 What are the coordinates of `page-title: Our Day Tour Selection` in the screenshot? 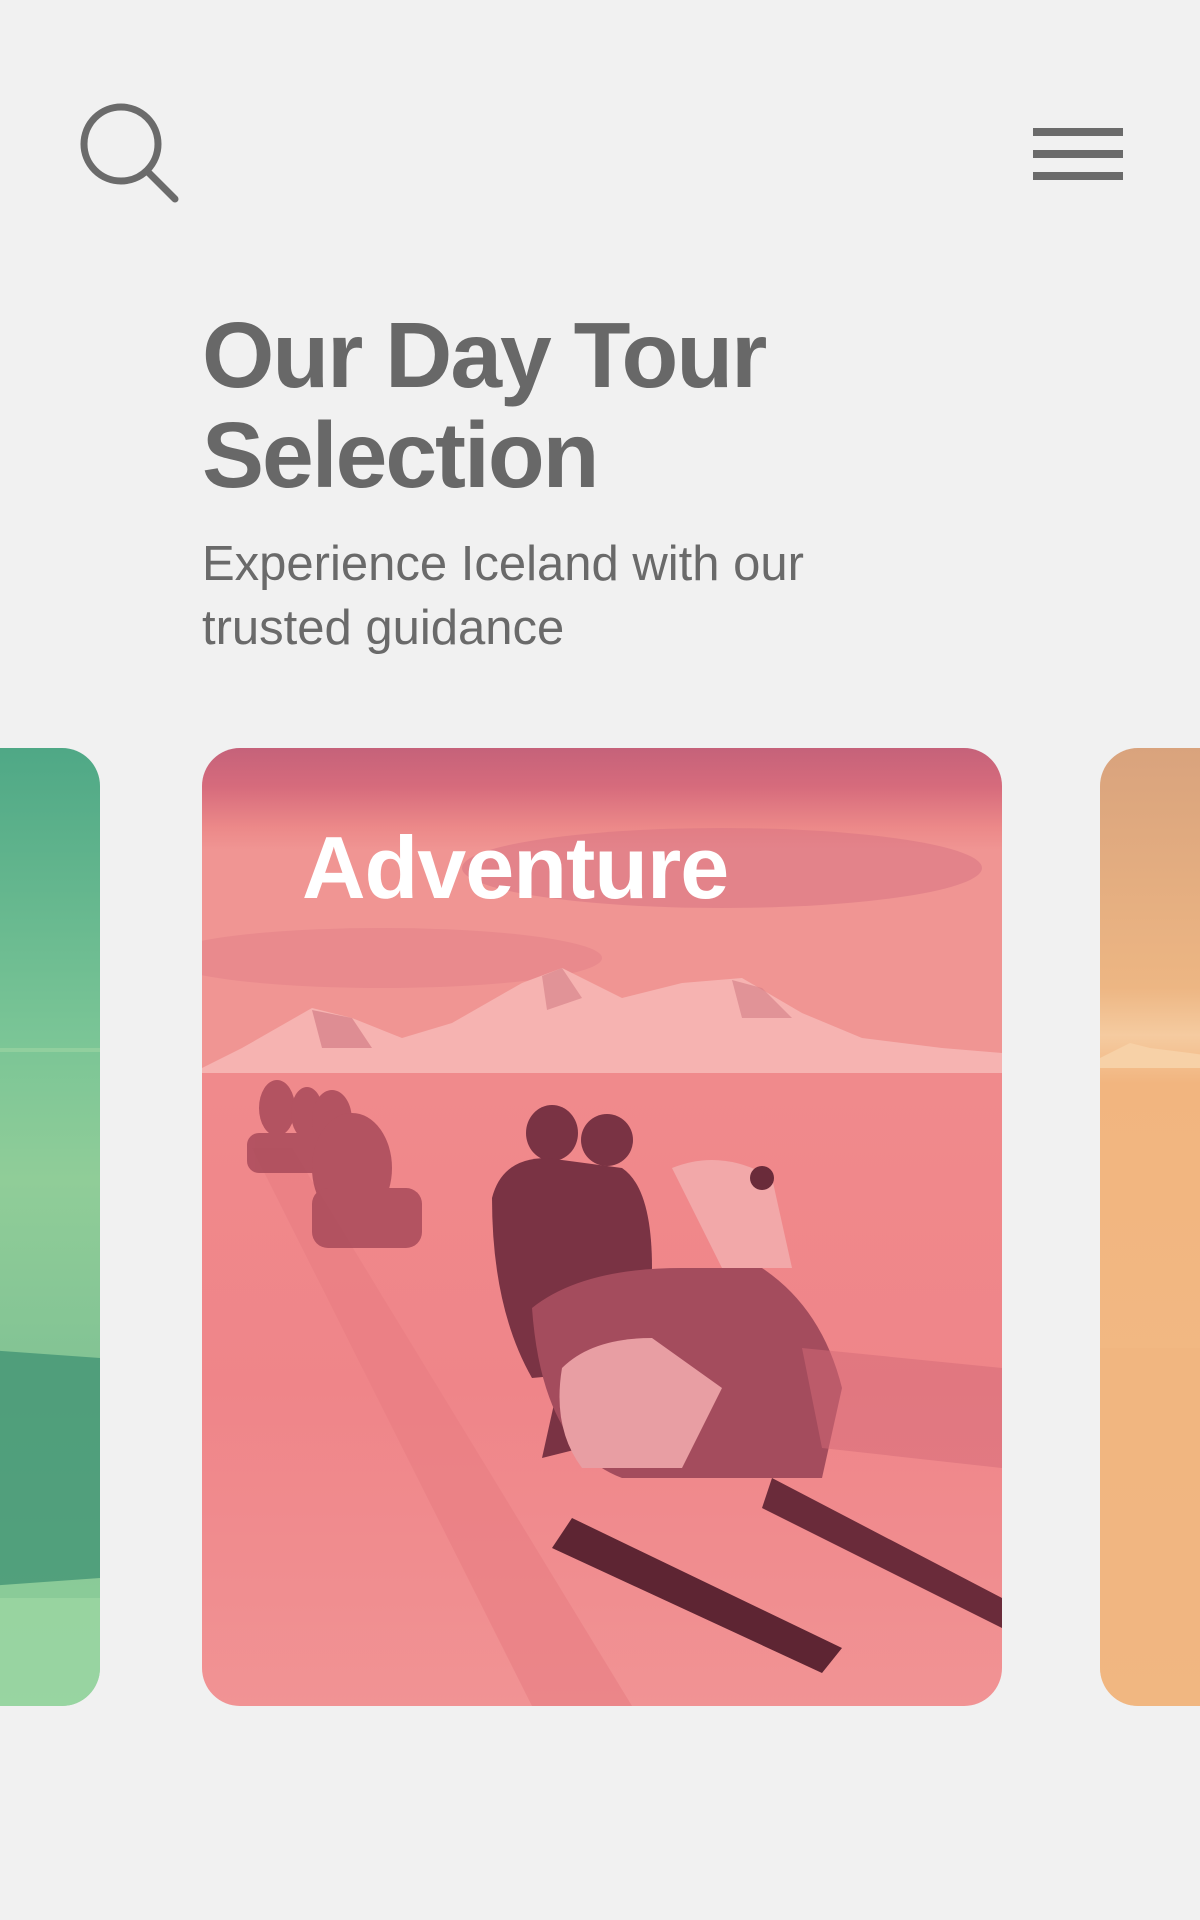 It's located at (484, 405).